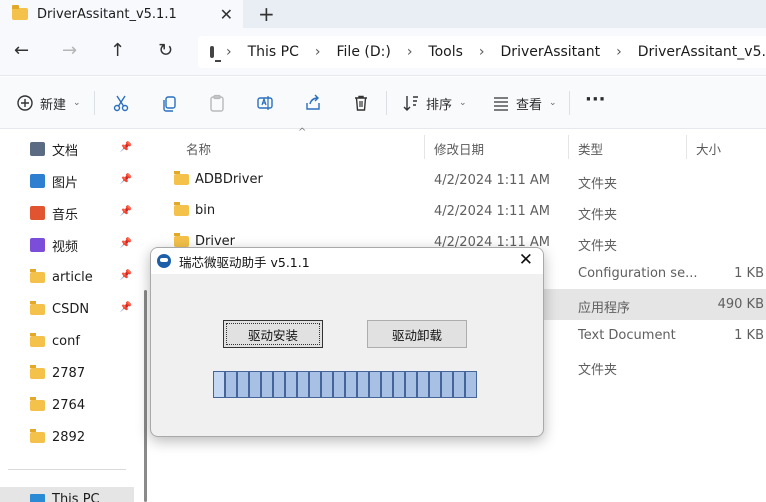 The image size is (766, 502). Describe the element at coordinates (198, 148) in the screenshot. I see `column-header-name: 名称` at that location.